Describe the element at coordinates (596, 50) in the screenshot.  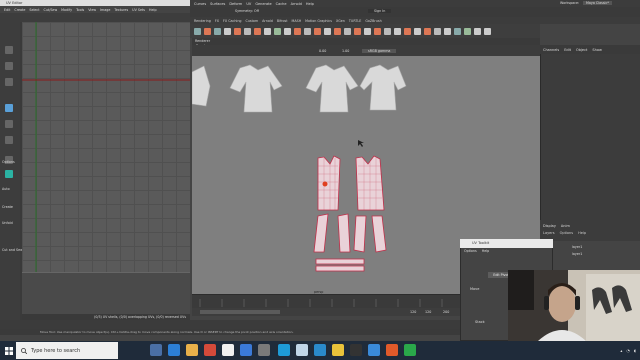
I see `channel-box-show: Show` at that location.